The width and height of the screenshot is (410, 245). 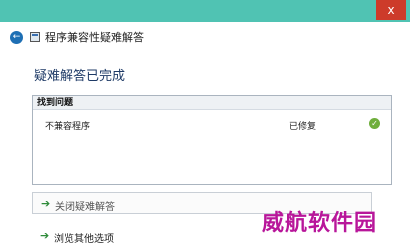 I want to click on explore-other-options-label: 浏览其他选项, so click(x=84, y=239).